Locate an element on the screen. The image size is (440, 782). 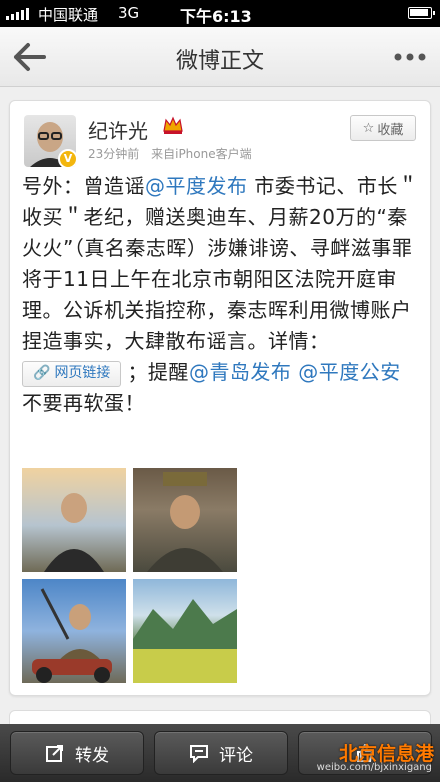
photo-2-content is located at coordinates (185, 522).